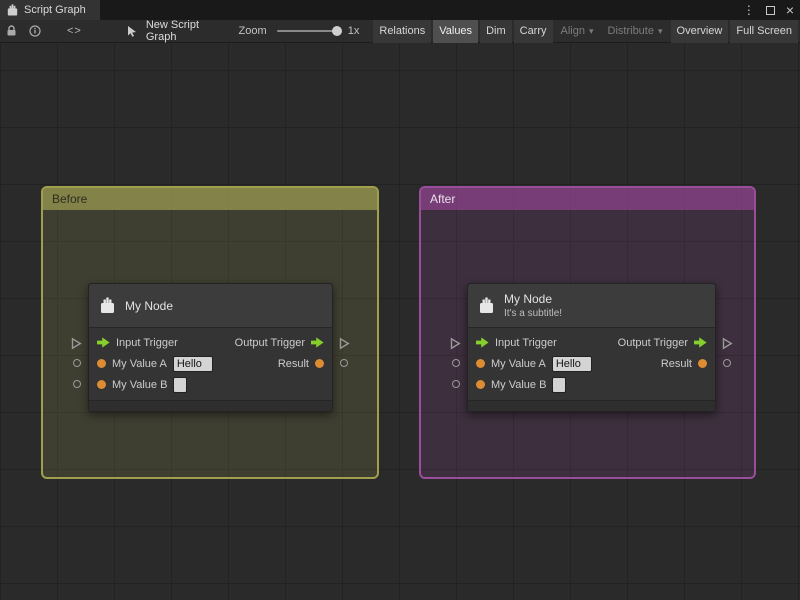 The image size is (800, 600). What do you see at coordinates (443, 199) in the screenshot?
I see `group-after-title: After` at bounding box center [443, 199].